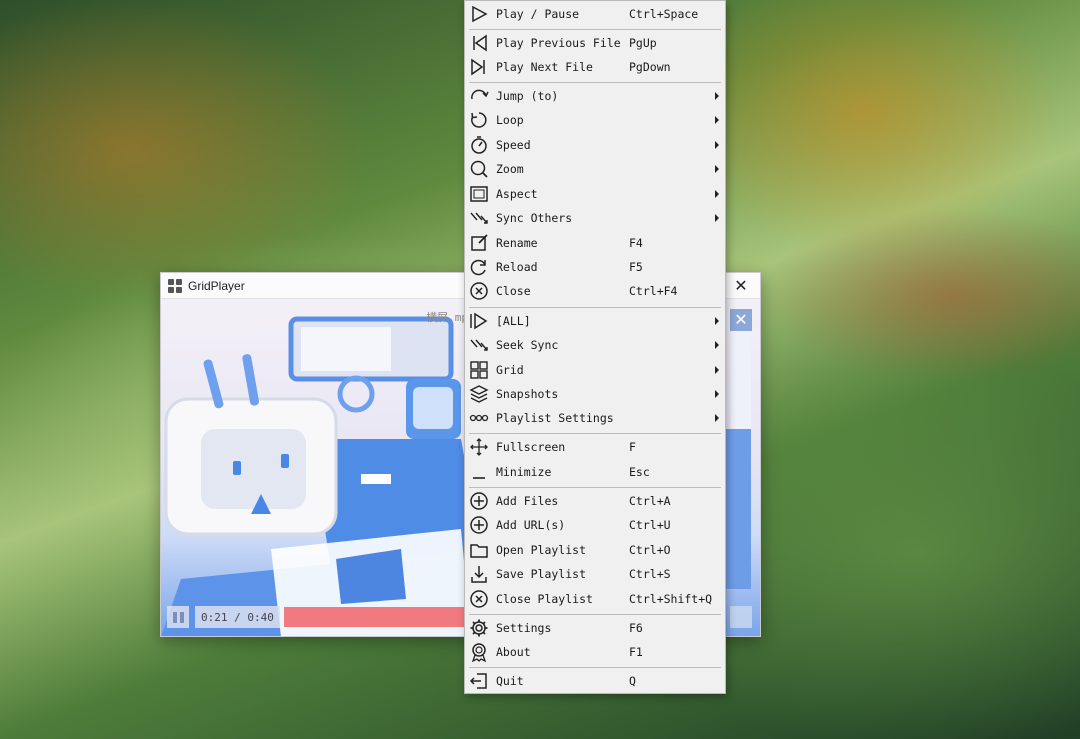  What do you see at coordinates (531, 447) in the screenshot?
I see `menu-item-label: Fullscreen` at bounding box center [531, 447].